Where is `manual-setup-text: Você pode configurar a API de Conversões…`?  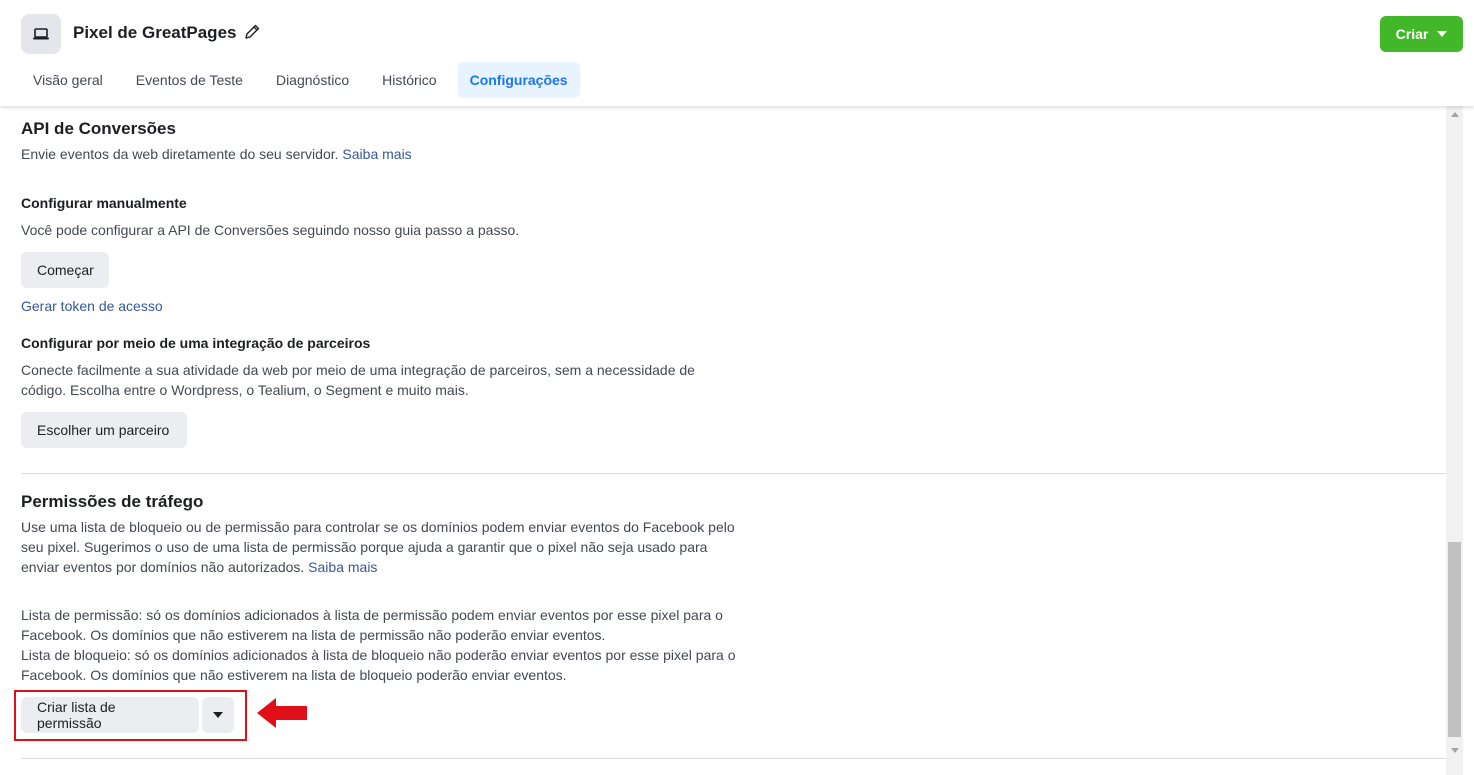 manual-setup-text: Você pode configurar a API de Conversões… is located at coordinates (270, 230).